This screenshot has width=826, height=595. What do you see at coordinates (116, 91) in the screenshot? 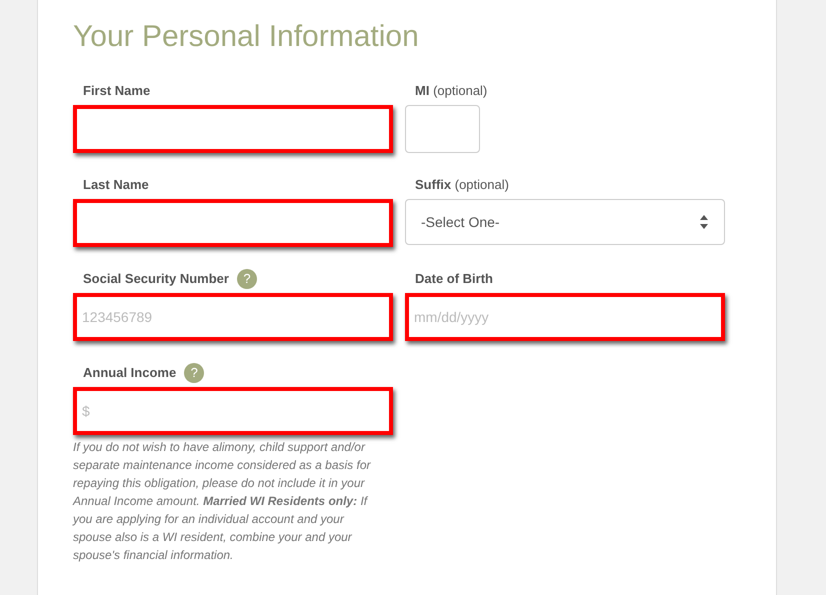
I see `field-label: First Name` at bounding box center [116, 91].